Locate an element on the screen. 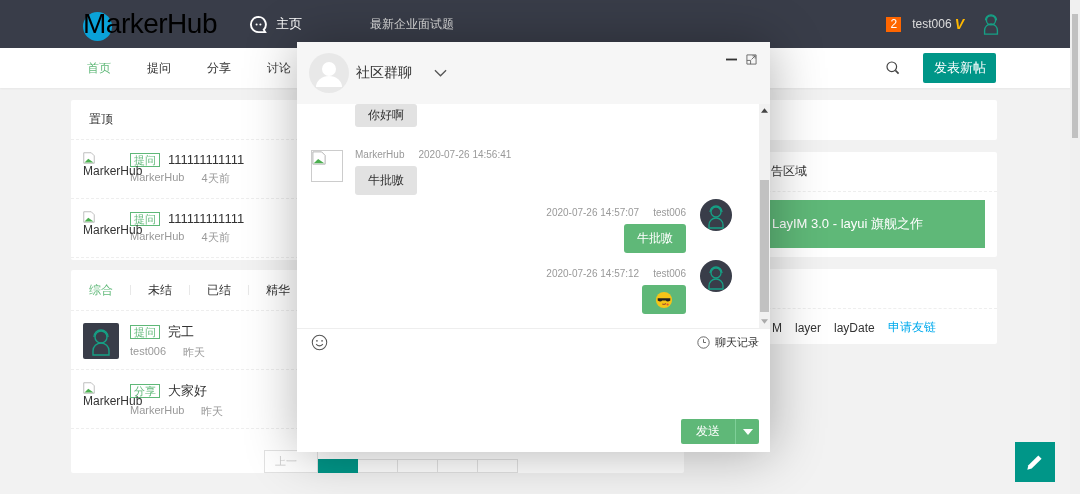 Image resolution: width=1080 pixels, height=494 pixels. send-options-button is located at coordinates (747, 431).